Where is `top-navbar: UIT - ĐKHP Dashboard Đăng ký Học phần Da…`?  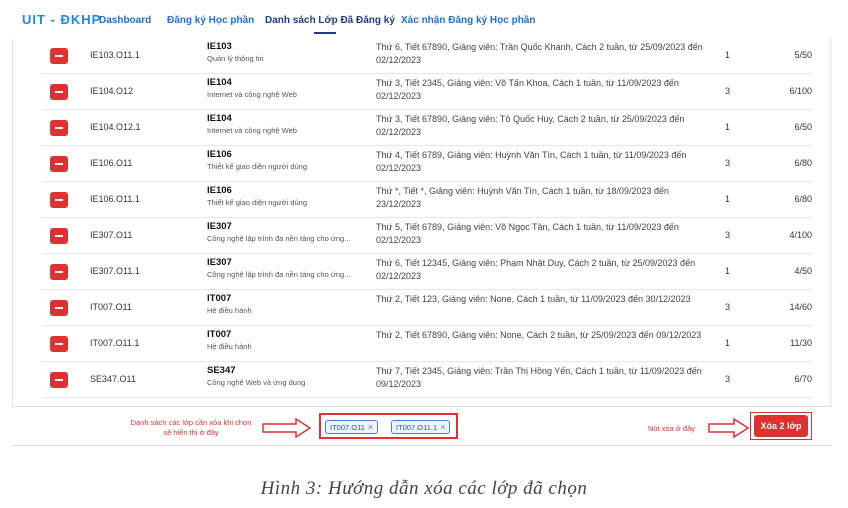
top-navbar: UIT - ĐKHP Dashboard Đăng ký Học phần Da… is located at coordinates (424, 20).